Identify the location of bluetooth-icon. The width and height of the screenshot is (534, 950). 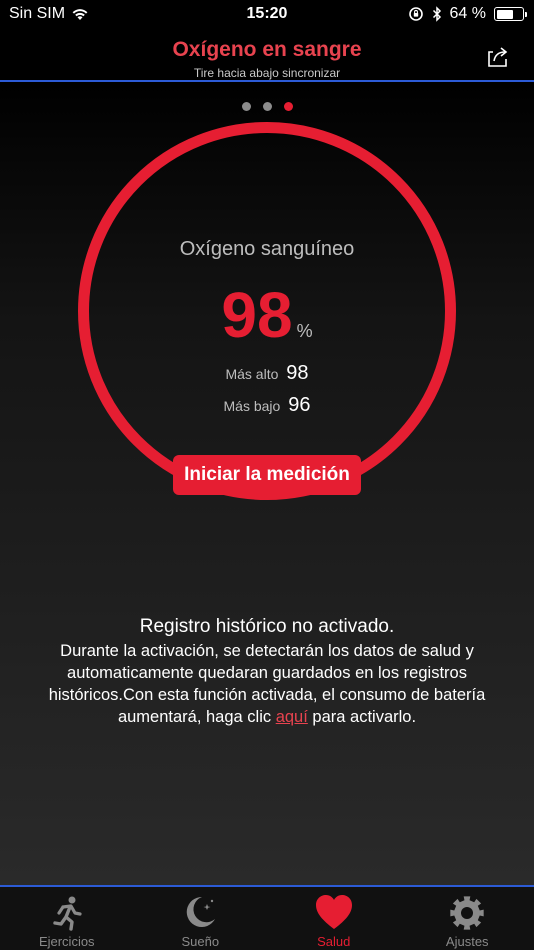
(436, 14).